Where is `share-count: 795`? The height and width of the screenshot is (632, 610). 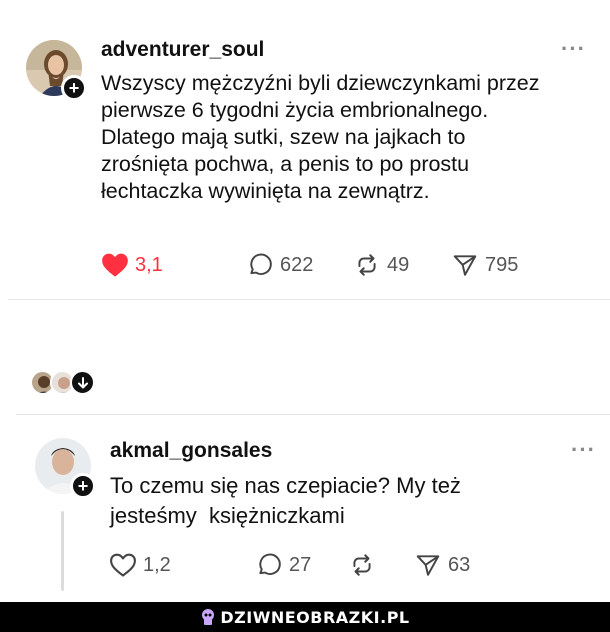 share-count: 795 is located at coordinates (502, 264).